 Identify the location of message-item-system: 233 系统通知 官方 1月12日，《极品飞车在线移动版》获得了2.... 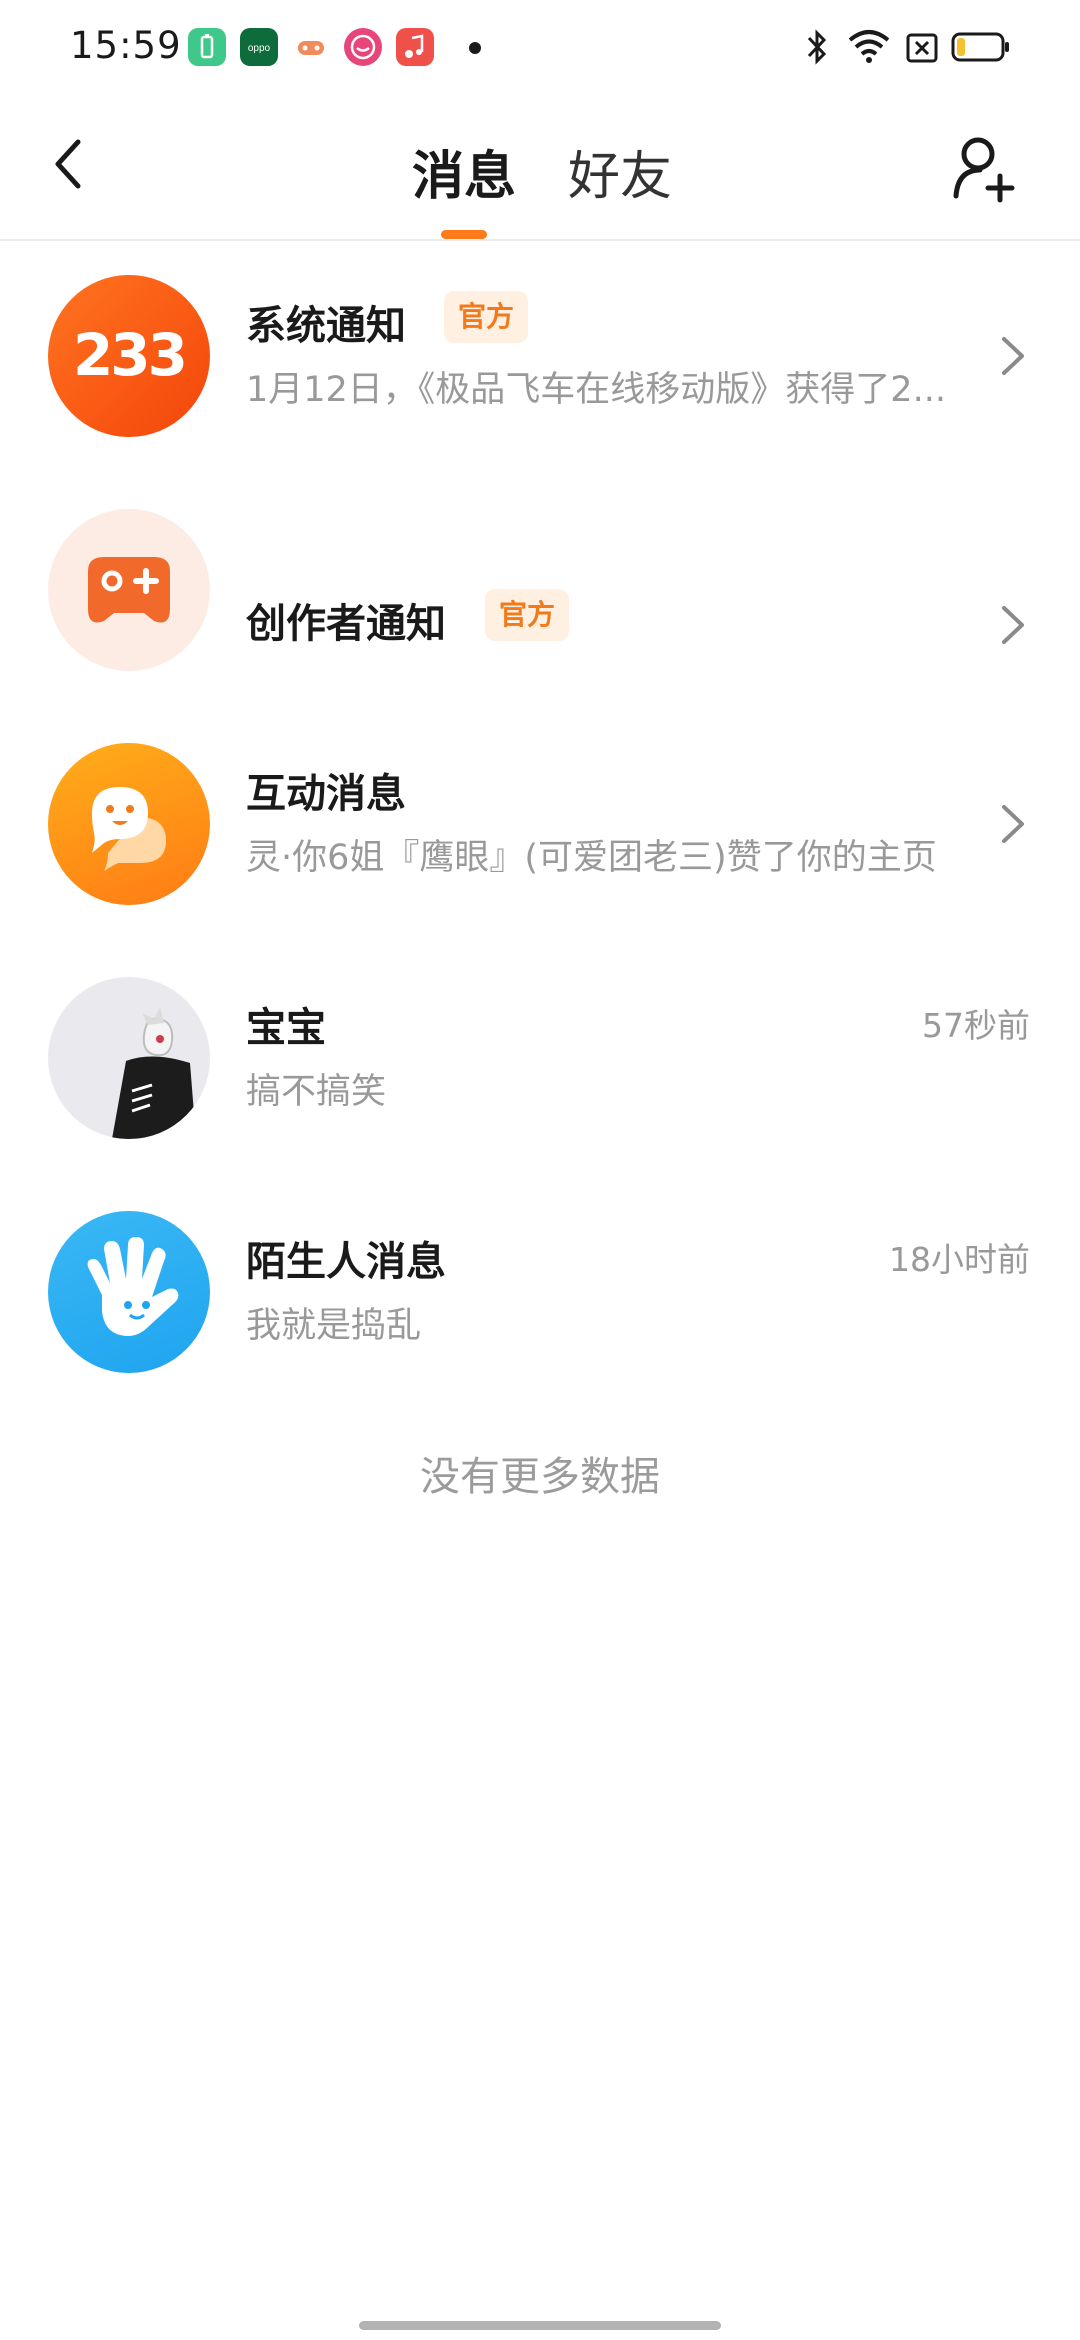
(540, 358).